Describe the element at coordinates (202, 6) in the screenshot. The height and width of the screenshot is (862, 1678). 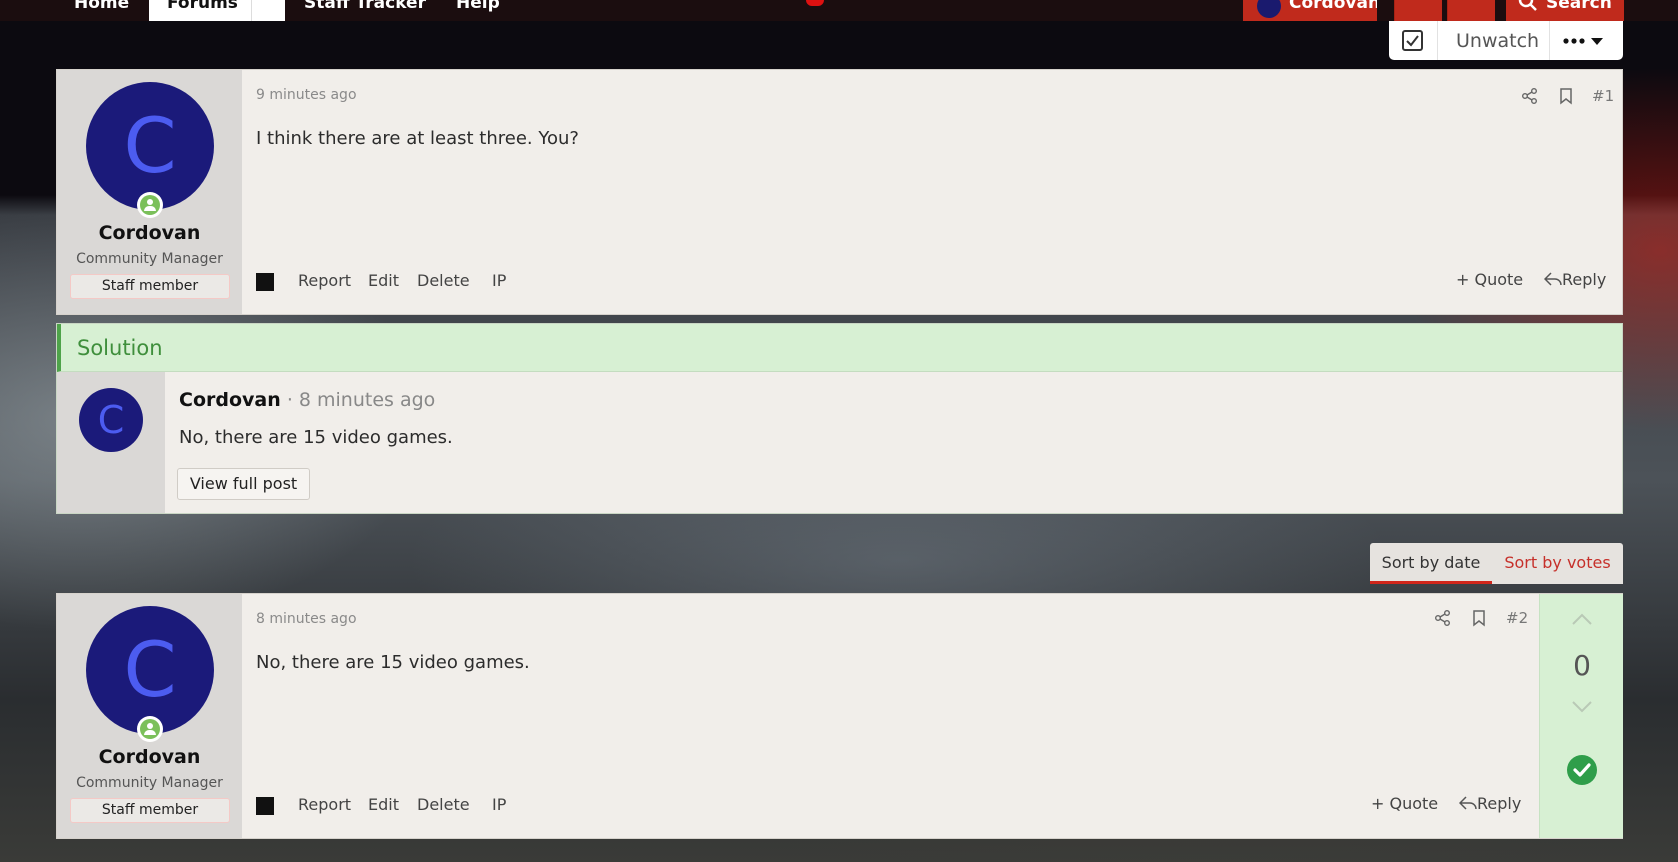
I see `nav-tab-forums-label: Forums` at that location.